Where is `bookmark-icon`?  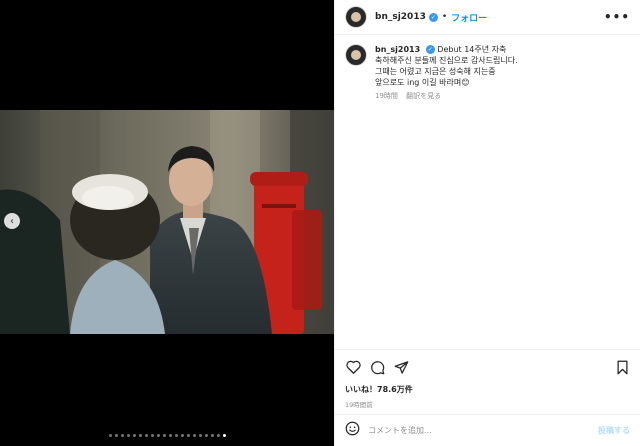
bookmark-icon is located at coordinates (622, 367).